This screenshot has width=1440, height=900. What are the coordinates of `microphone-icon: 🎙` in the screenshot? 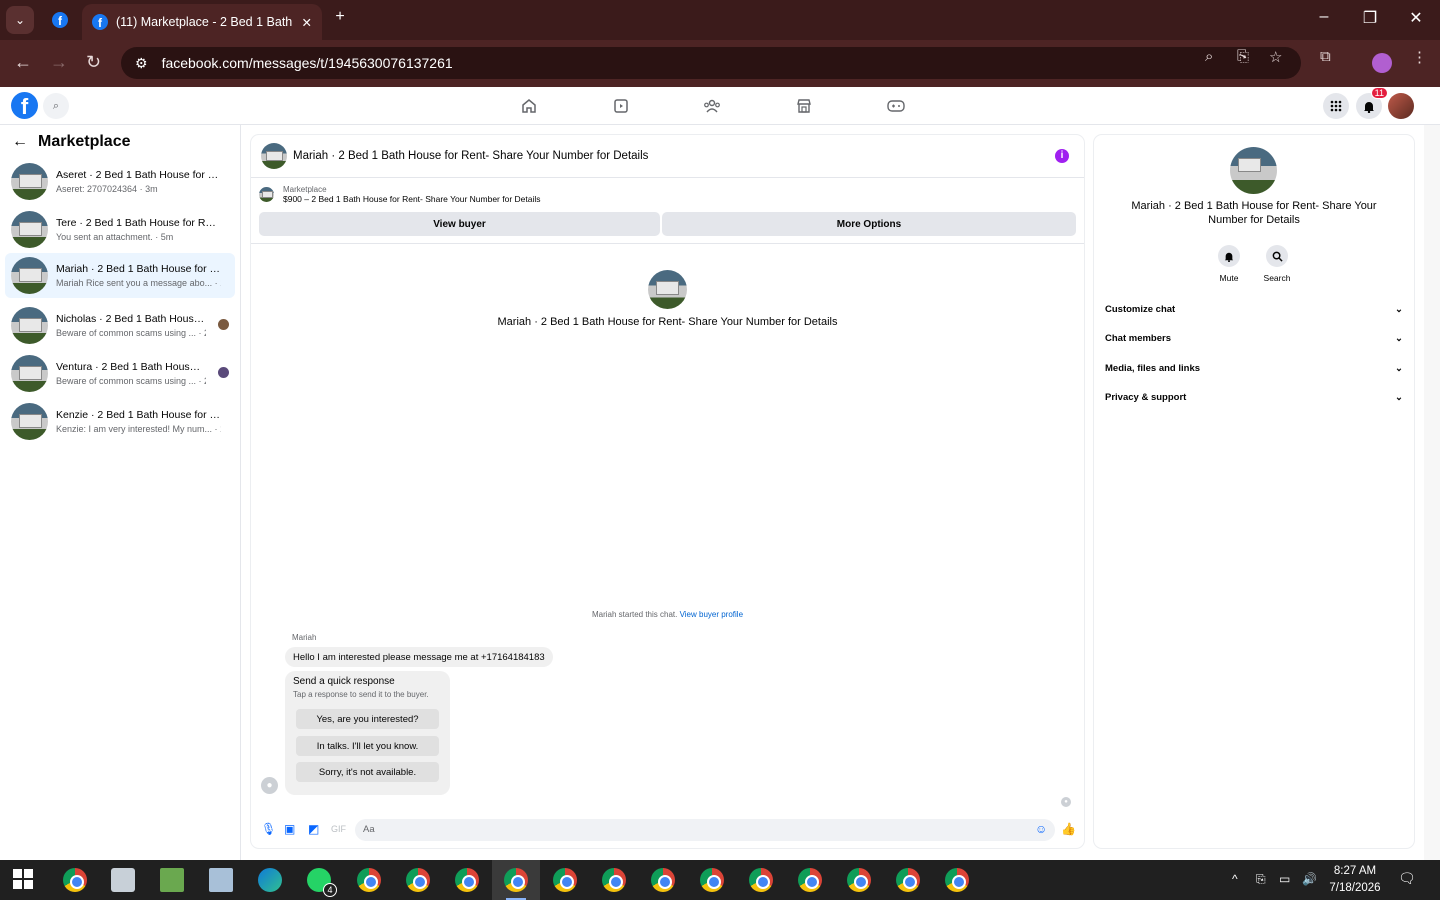 It's located at (268, 829).